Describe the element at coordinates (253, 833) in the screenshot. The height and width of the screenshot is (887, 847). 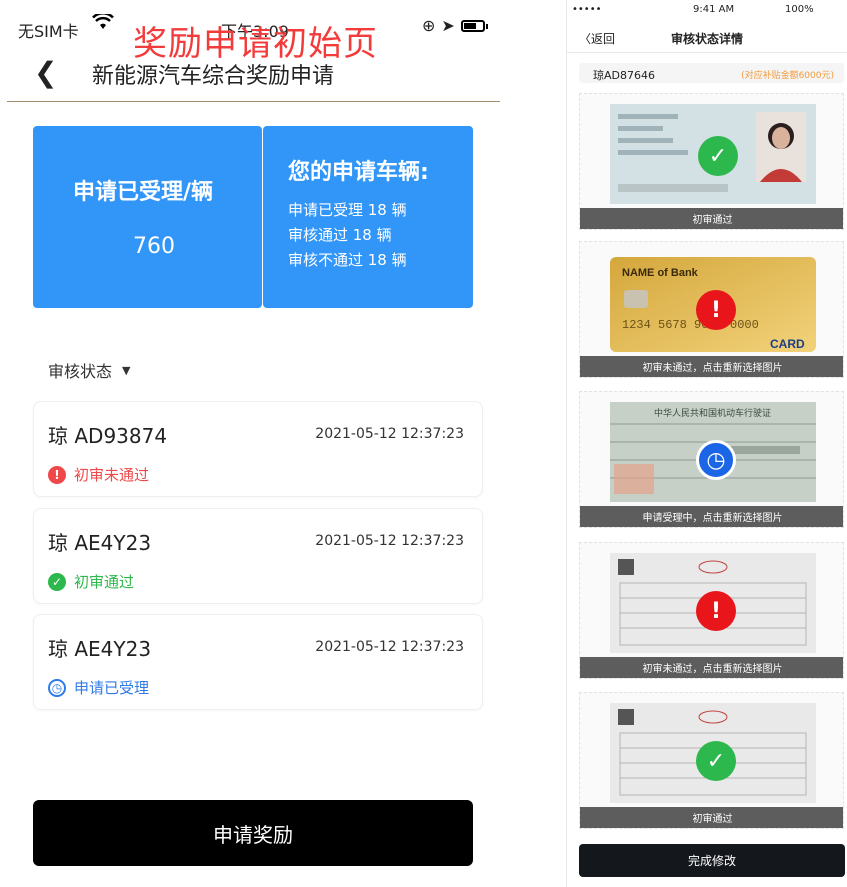
I see `apply-reward-button: 申请奖励` at that location.